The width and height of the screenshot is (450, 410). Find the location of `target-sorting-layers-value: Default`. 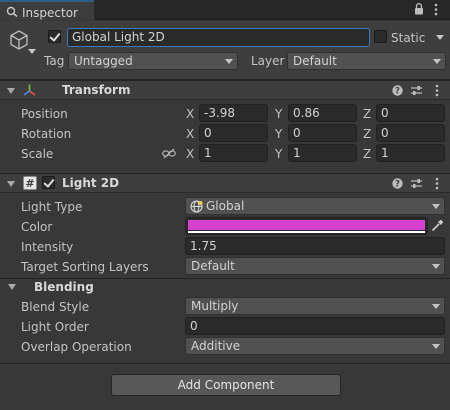

target-sorting-layers-value: Default is located at coordinates (213, 266).